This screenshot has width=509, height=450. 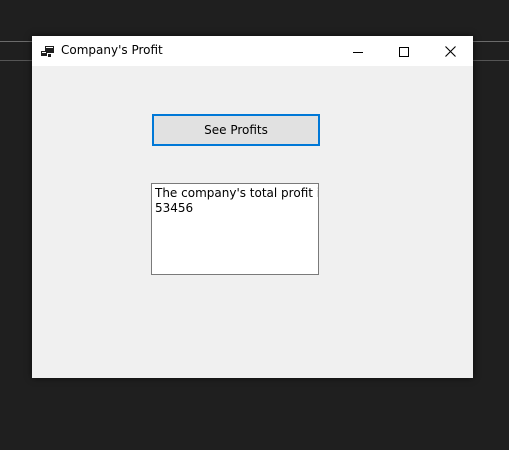 I want to click on minimize-button, so click(x=358, y=51).